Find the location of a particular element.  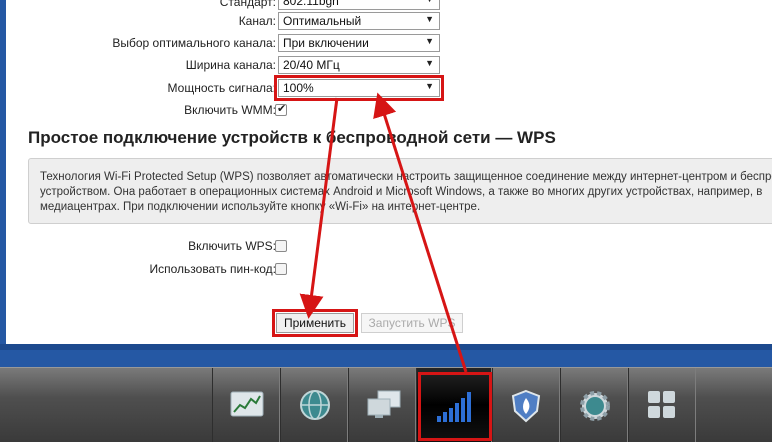

taskbar-apps is located at coordinates (662, 405).